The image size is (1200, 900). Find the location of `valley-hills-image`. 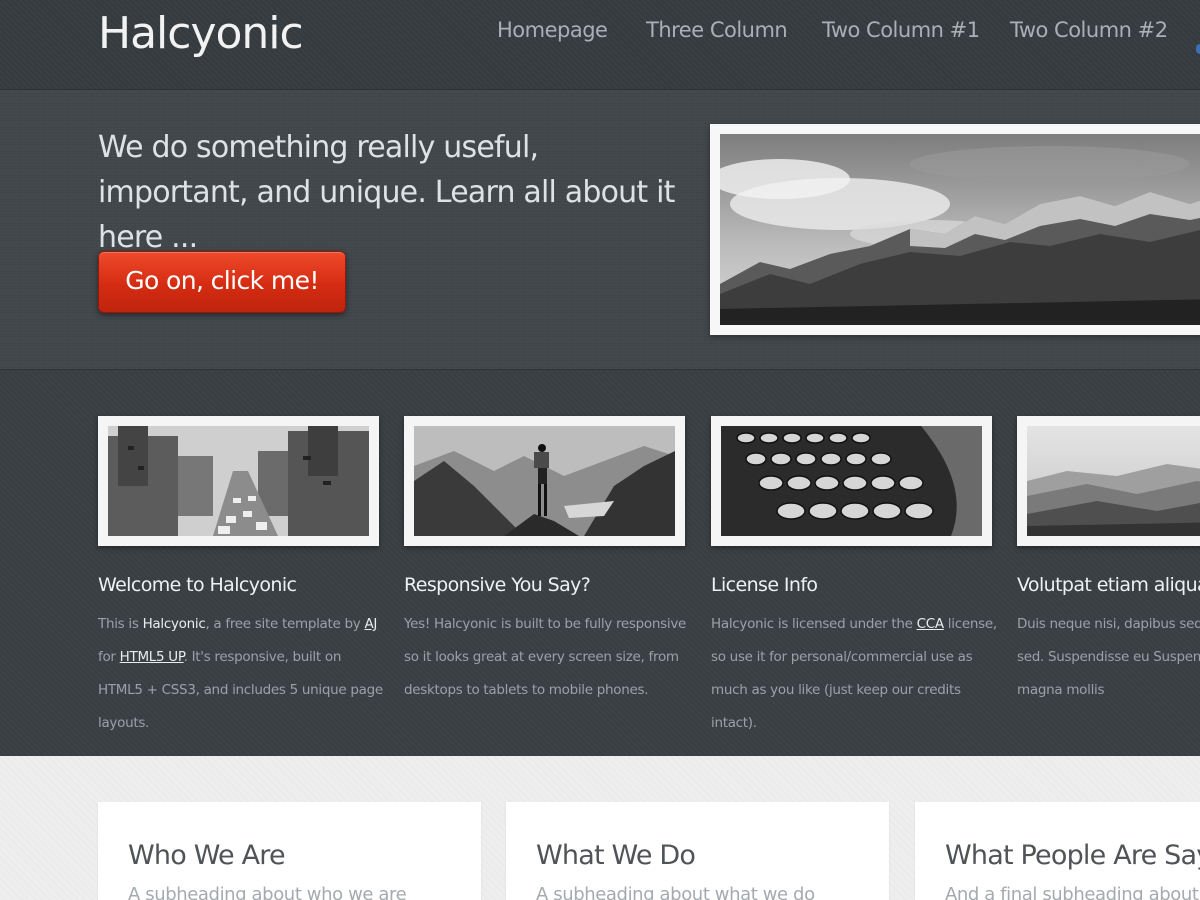

valley-hills-image is located at coordinates (1113, 481).